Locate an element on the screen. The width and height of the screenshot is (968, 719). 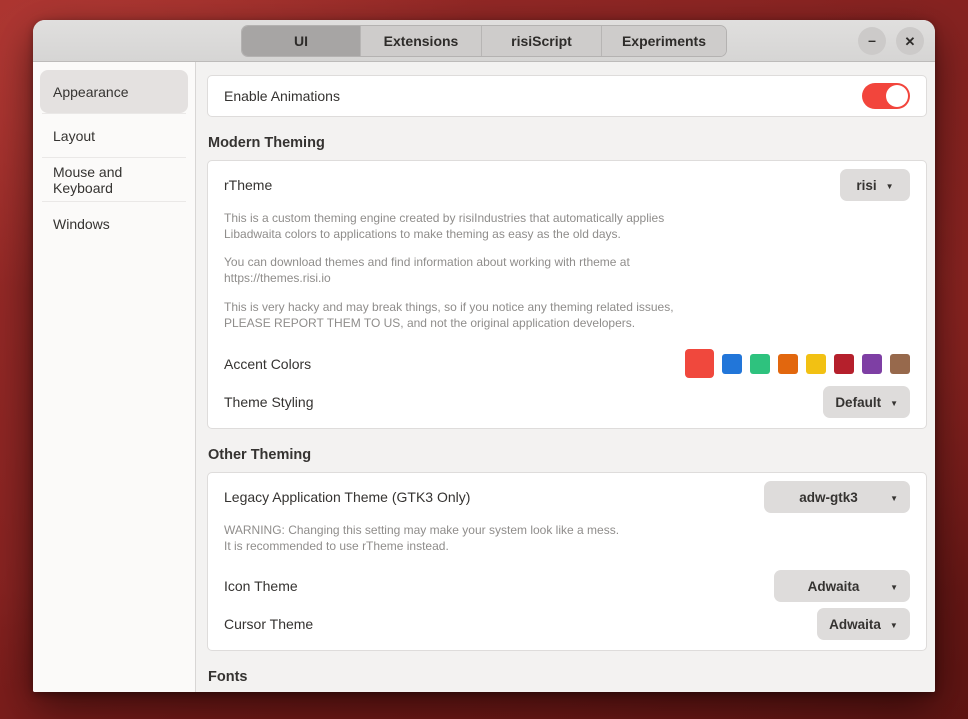
accent-swatch-orange is located at coordinates (788, 363).